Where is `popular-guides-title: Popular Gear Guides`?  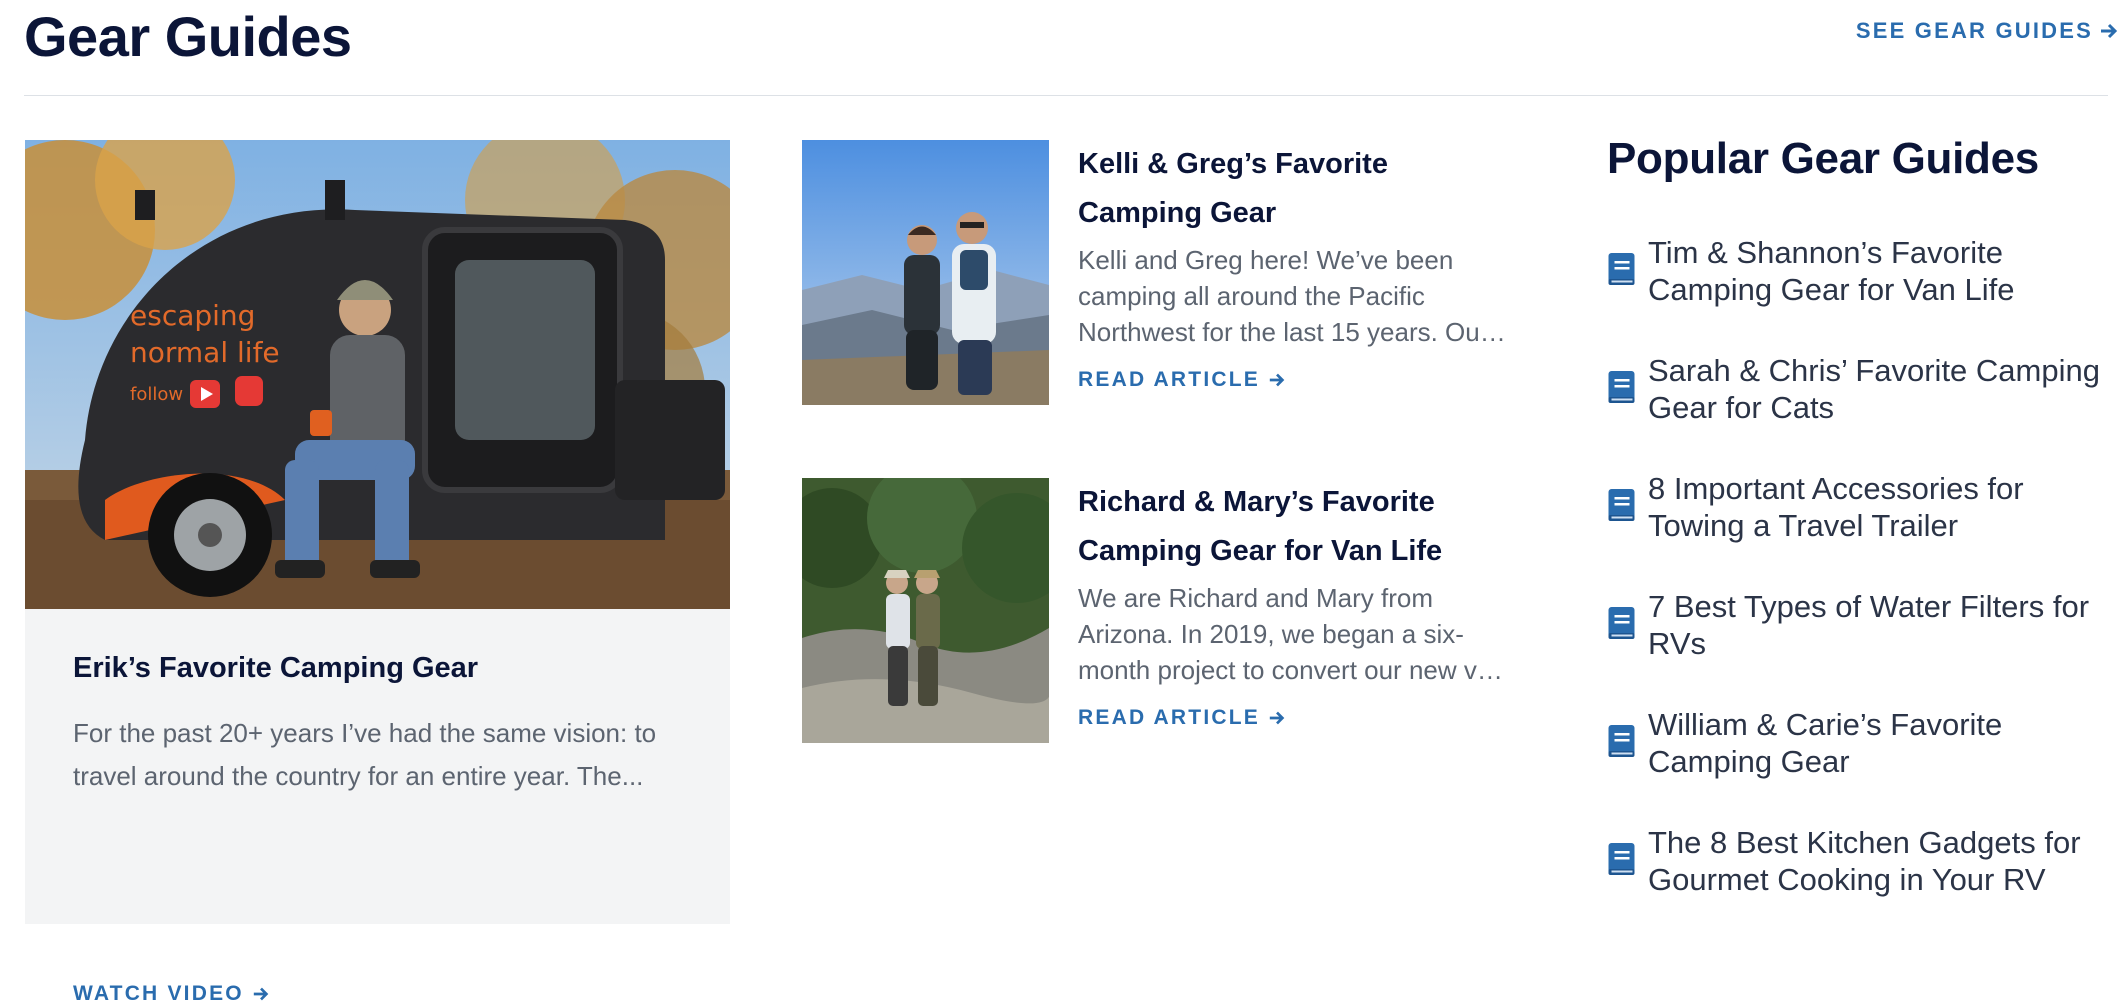 popular-guides-title: Popular Gear Guides is located at coordinates (1823, 158).